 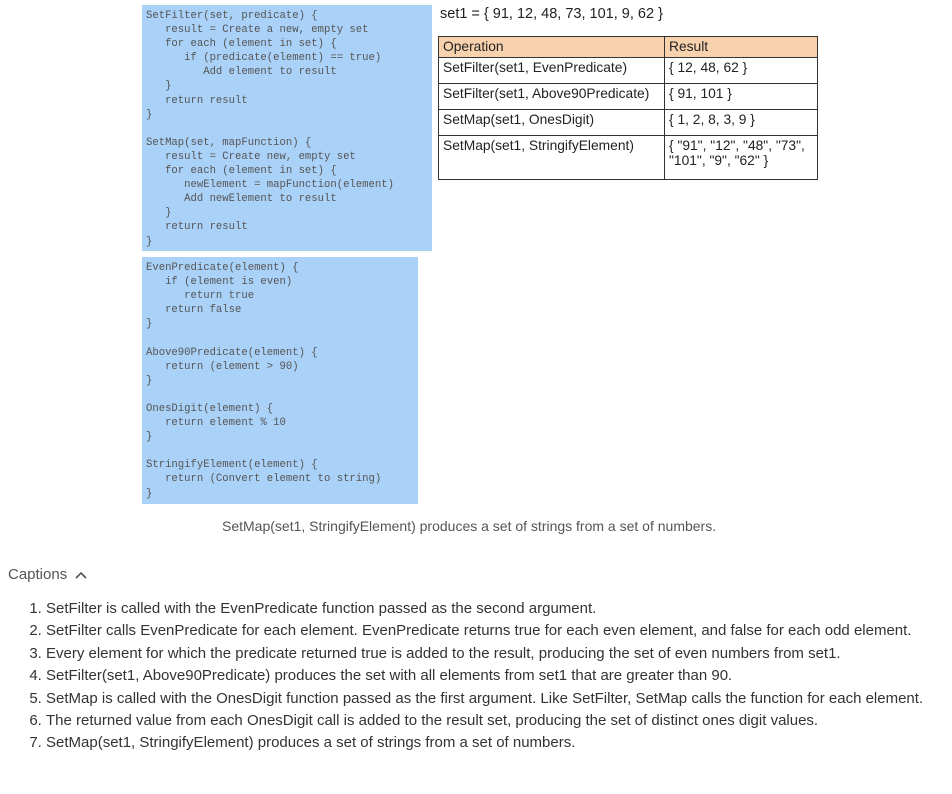 I want to click on set-definition: set1 = { 91, 12, 48, 73, 101, 9, 62 }, so click(x=551, y=14).